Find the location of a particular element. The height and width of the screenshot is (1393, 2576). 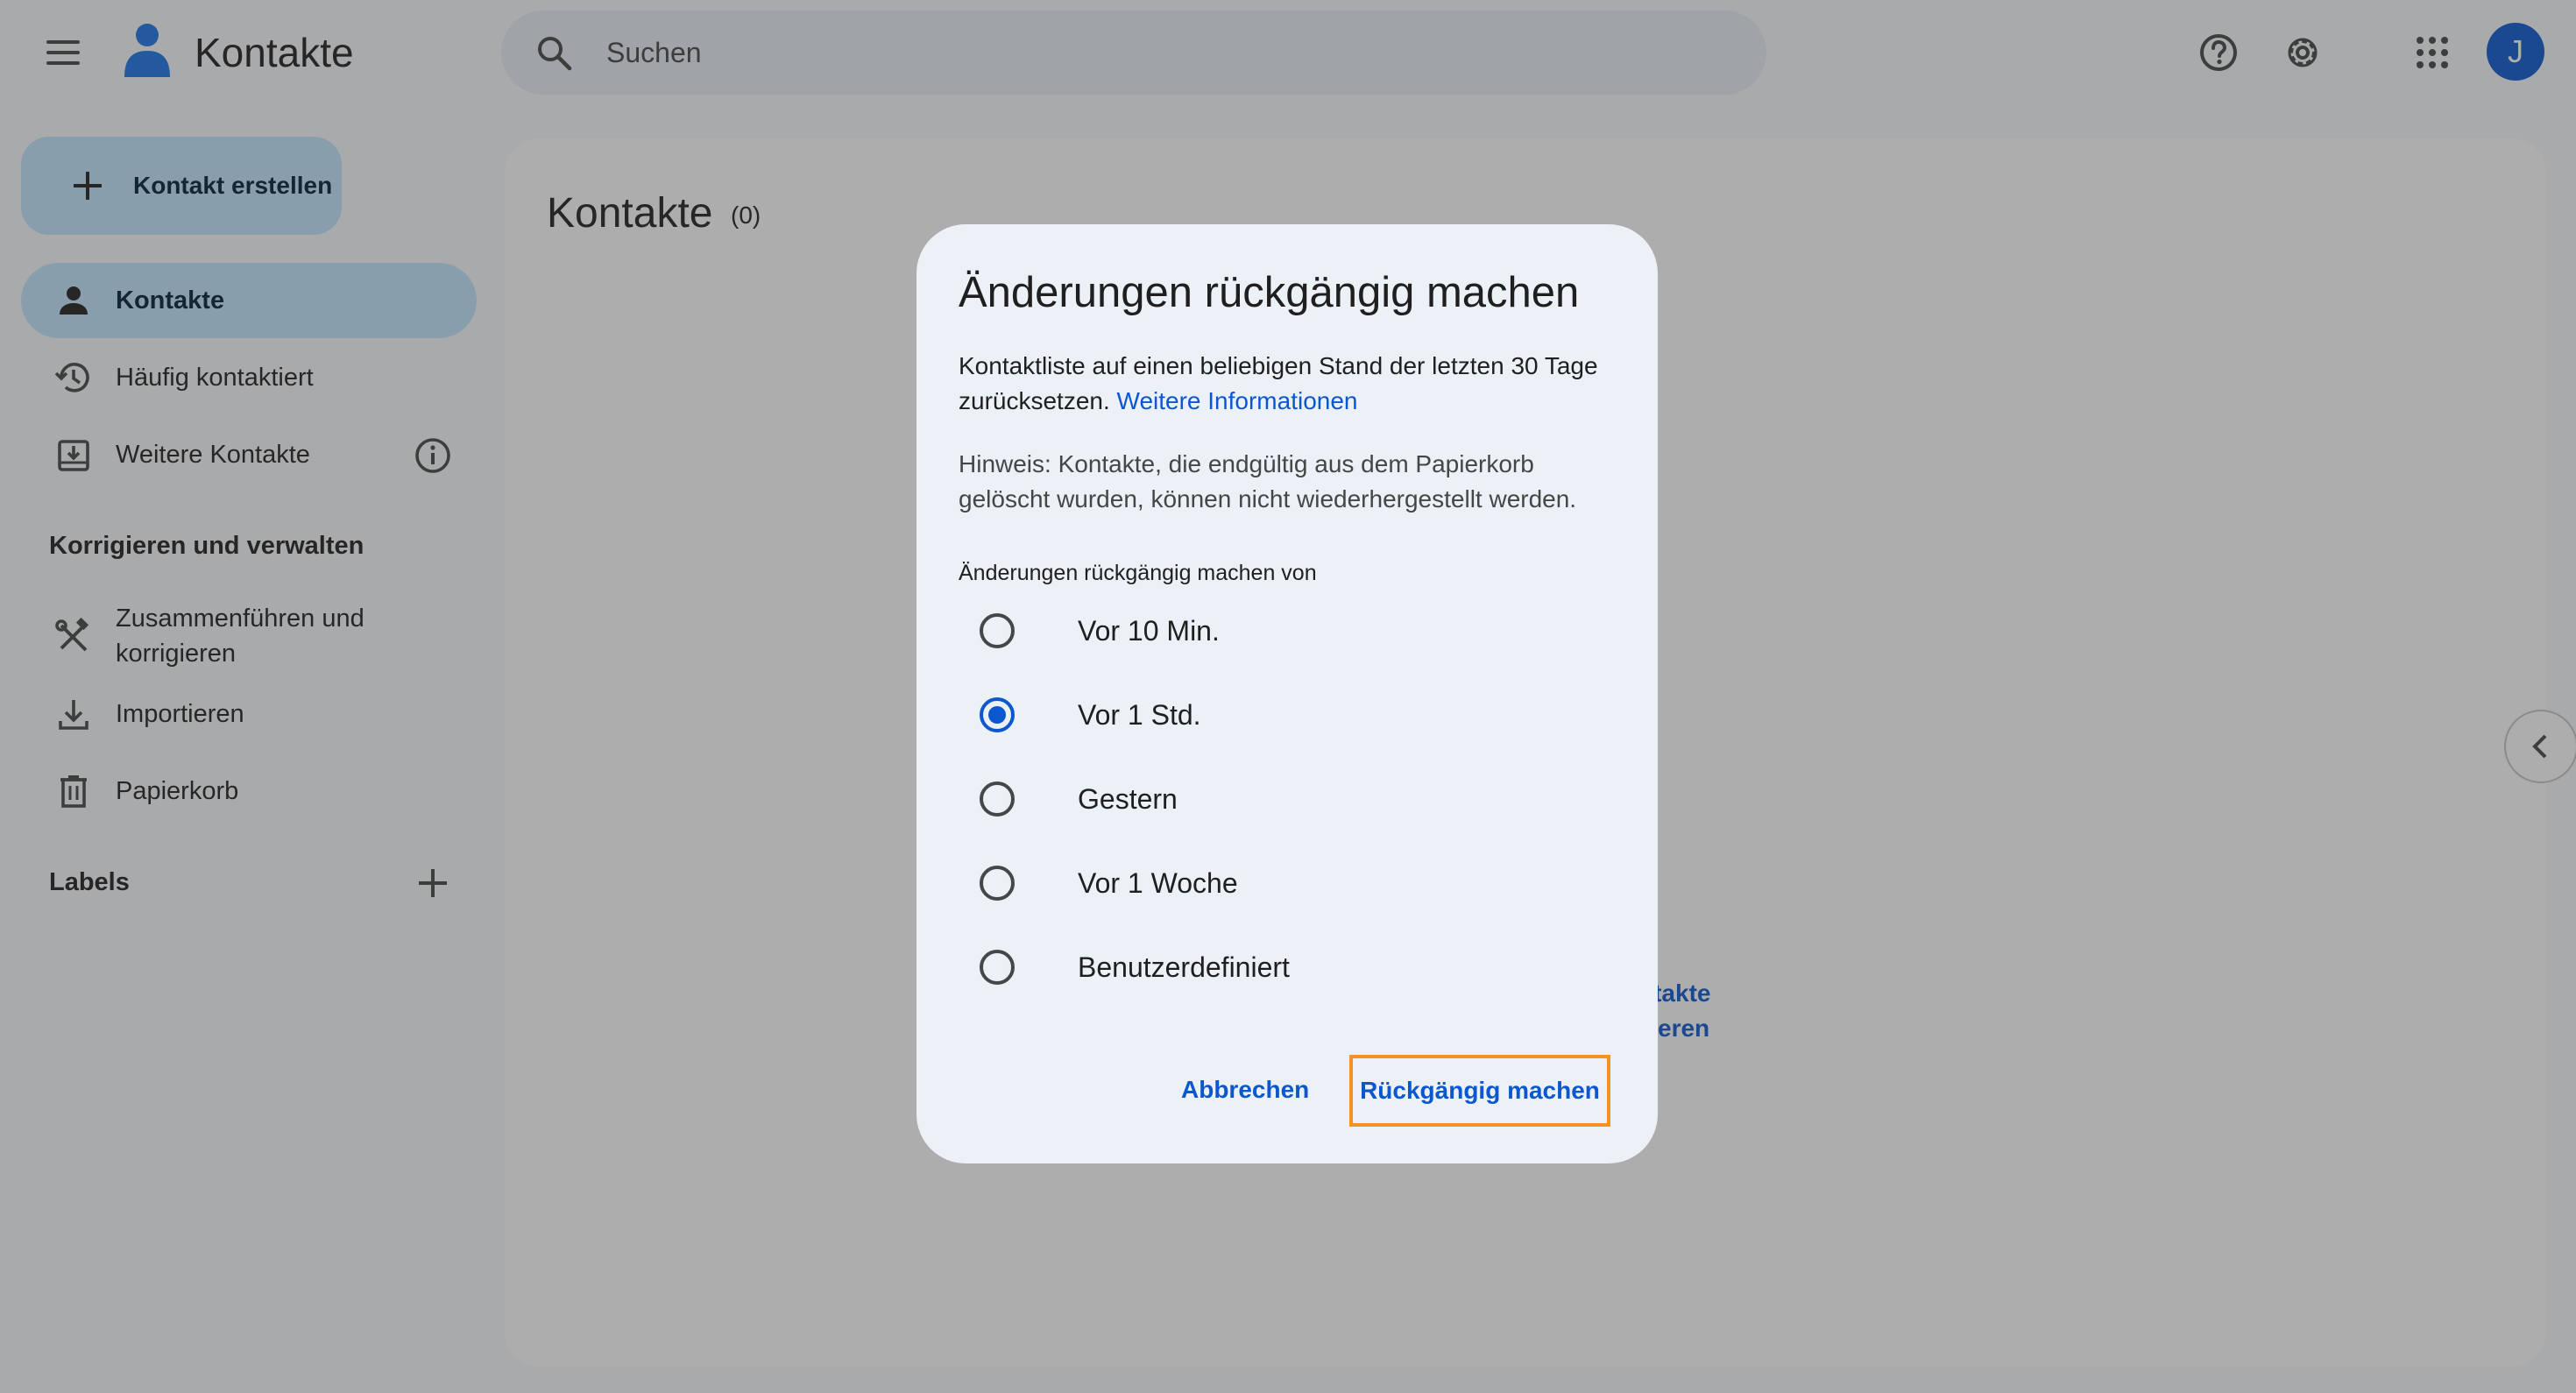

option-label: Vor 1 Woche is located at coordinates (1158, 883).